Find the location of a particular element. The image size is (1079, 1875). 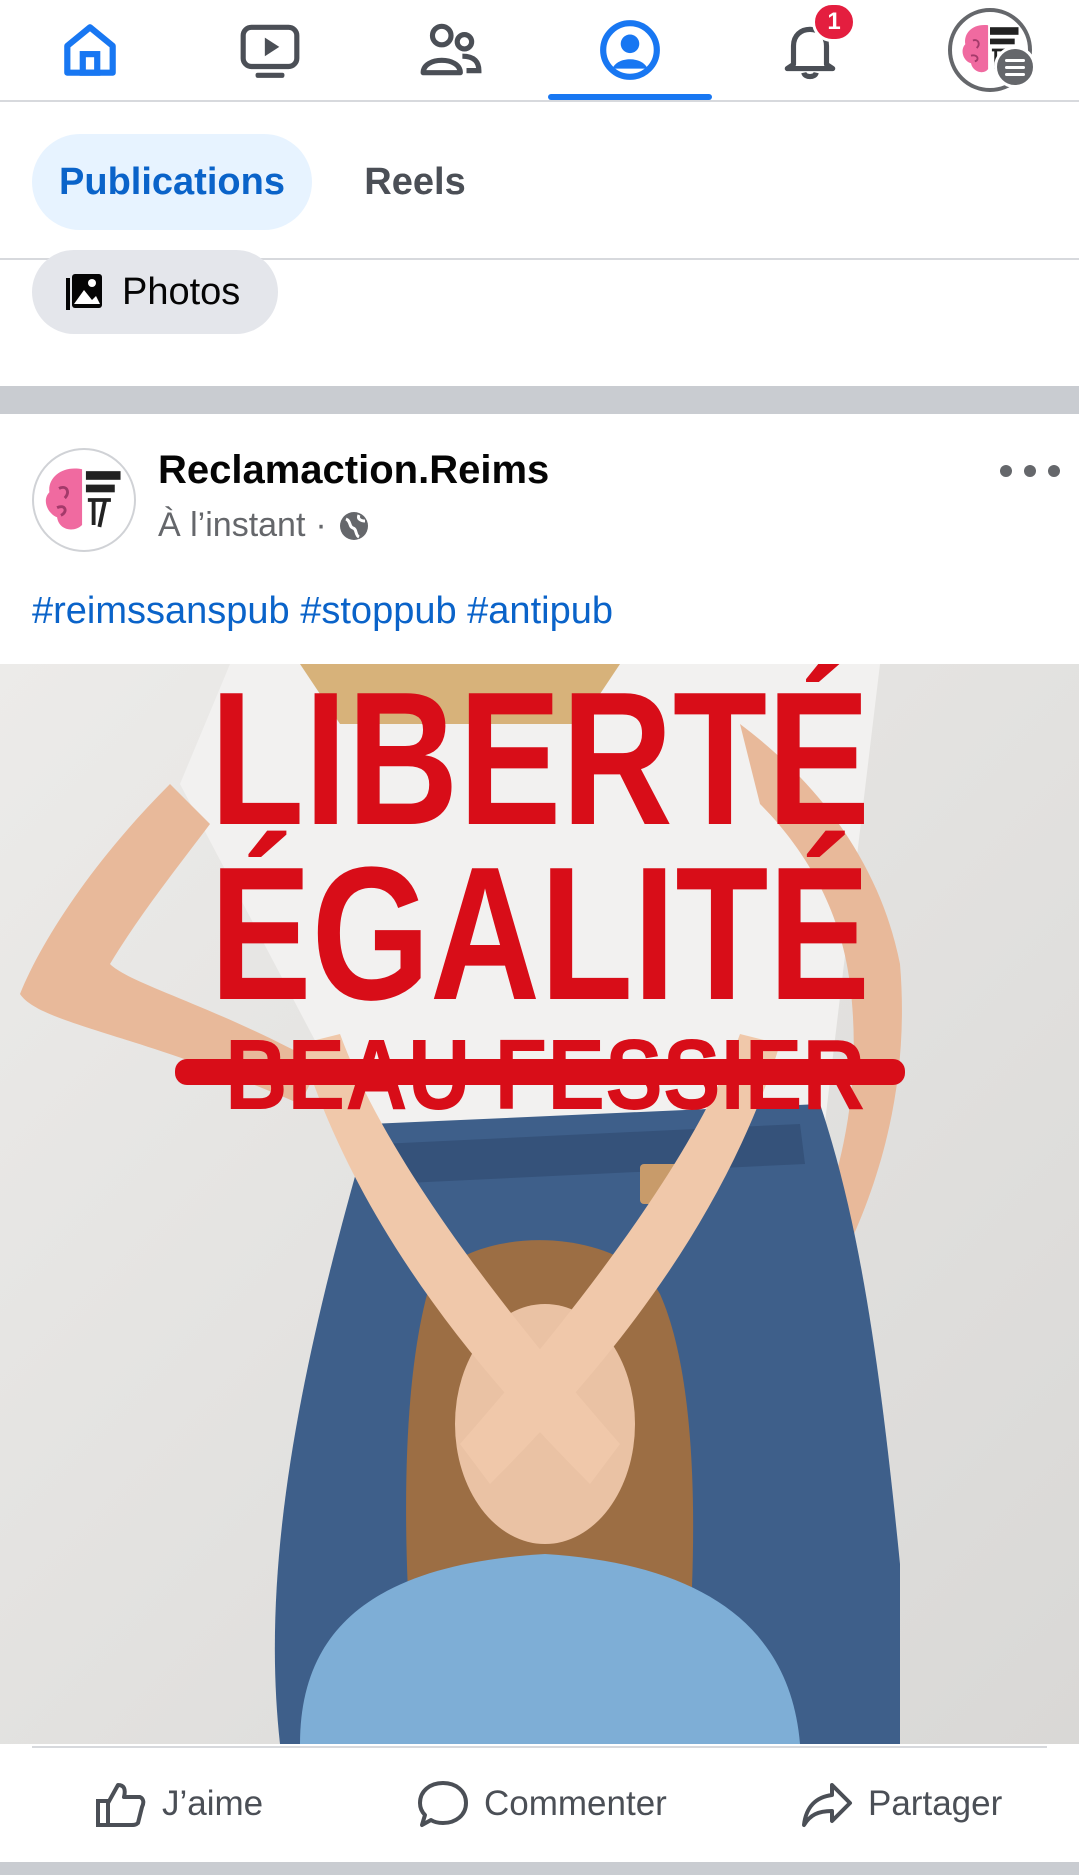

profile-icon is located at coordinates (630, 50).